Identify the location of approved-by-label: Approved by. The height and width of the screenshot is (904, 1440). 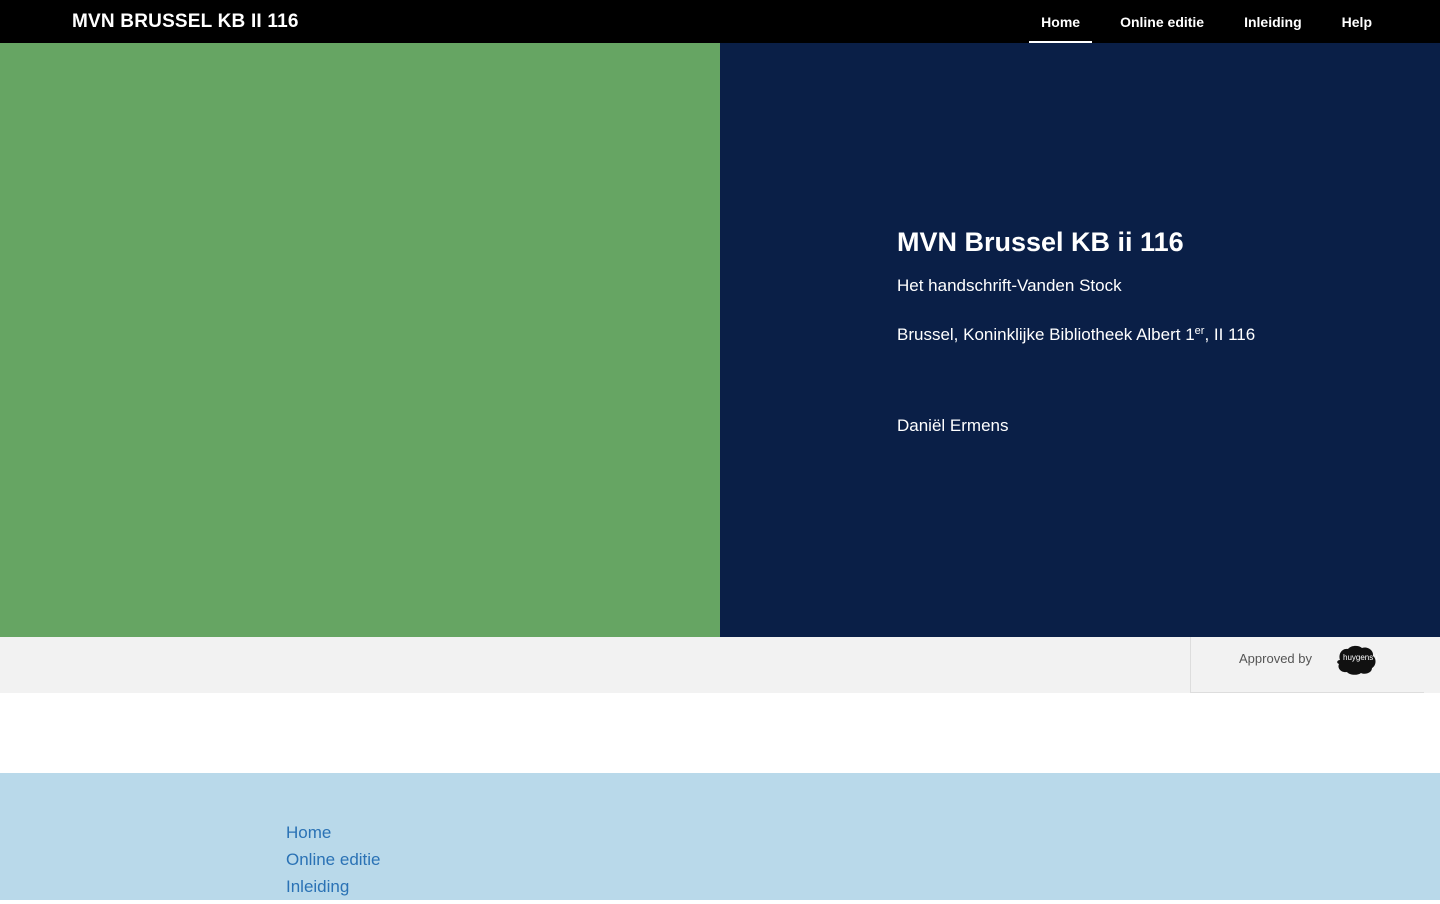
(1275, 658).